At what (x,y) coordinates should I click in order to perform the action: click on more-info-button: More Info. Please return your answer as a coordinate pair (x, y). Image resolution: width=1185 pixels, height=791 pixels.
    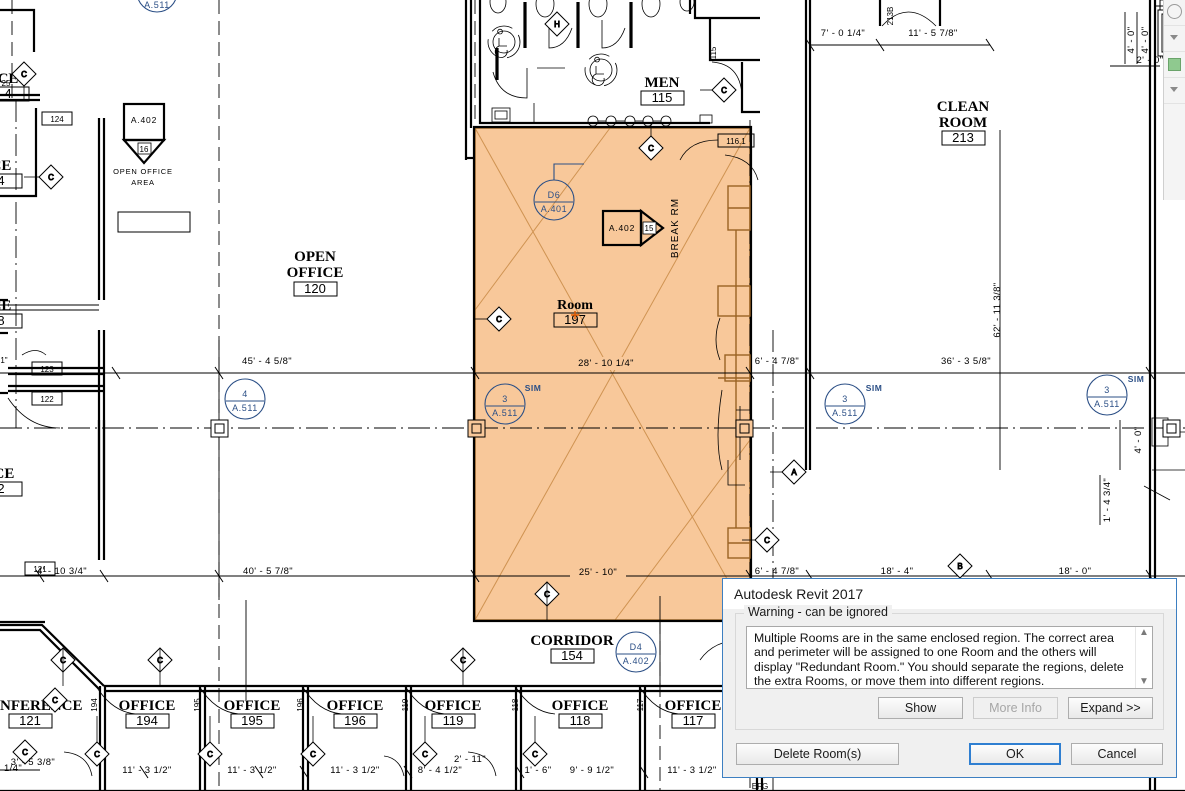
    Looking at the image, I should click on (1015, 708).